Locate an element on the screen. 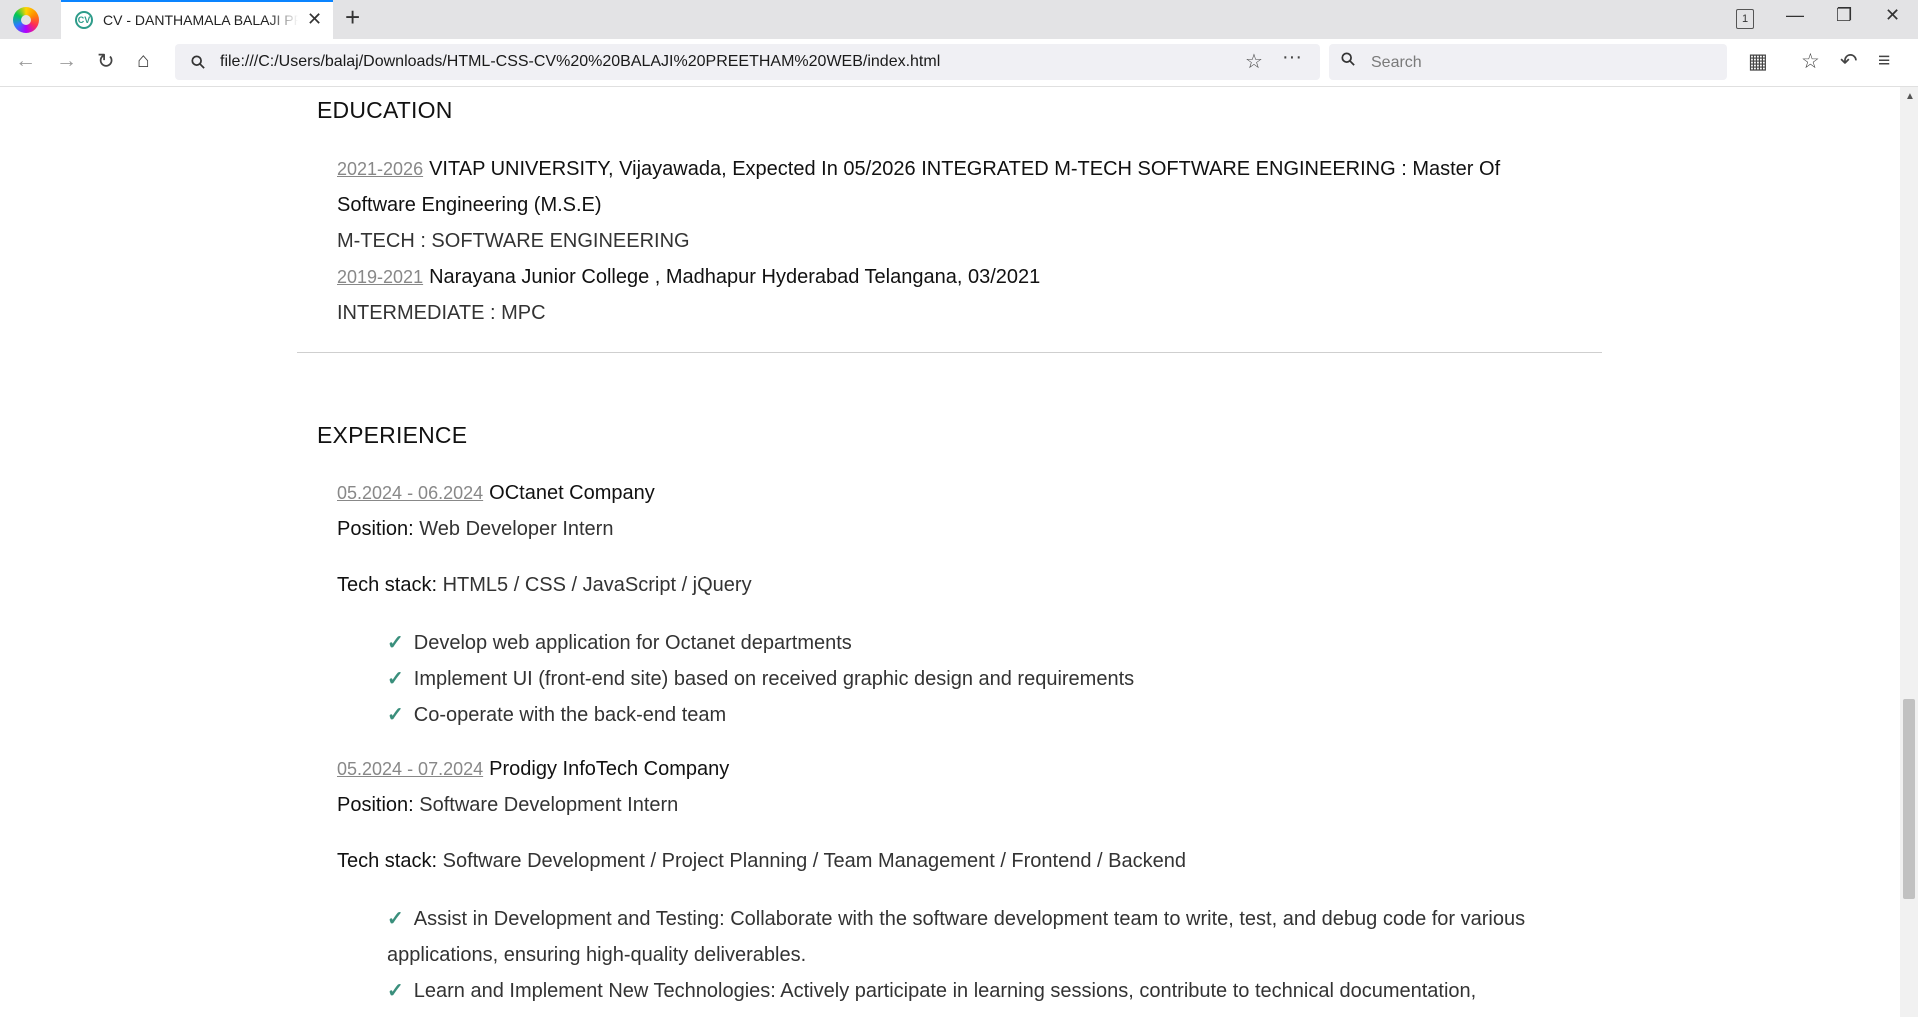 The height and width of the screenshot is (1017, 1918). home-icon: ⌂ is located at coordinates (143, 61).